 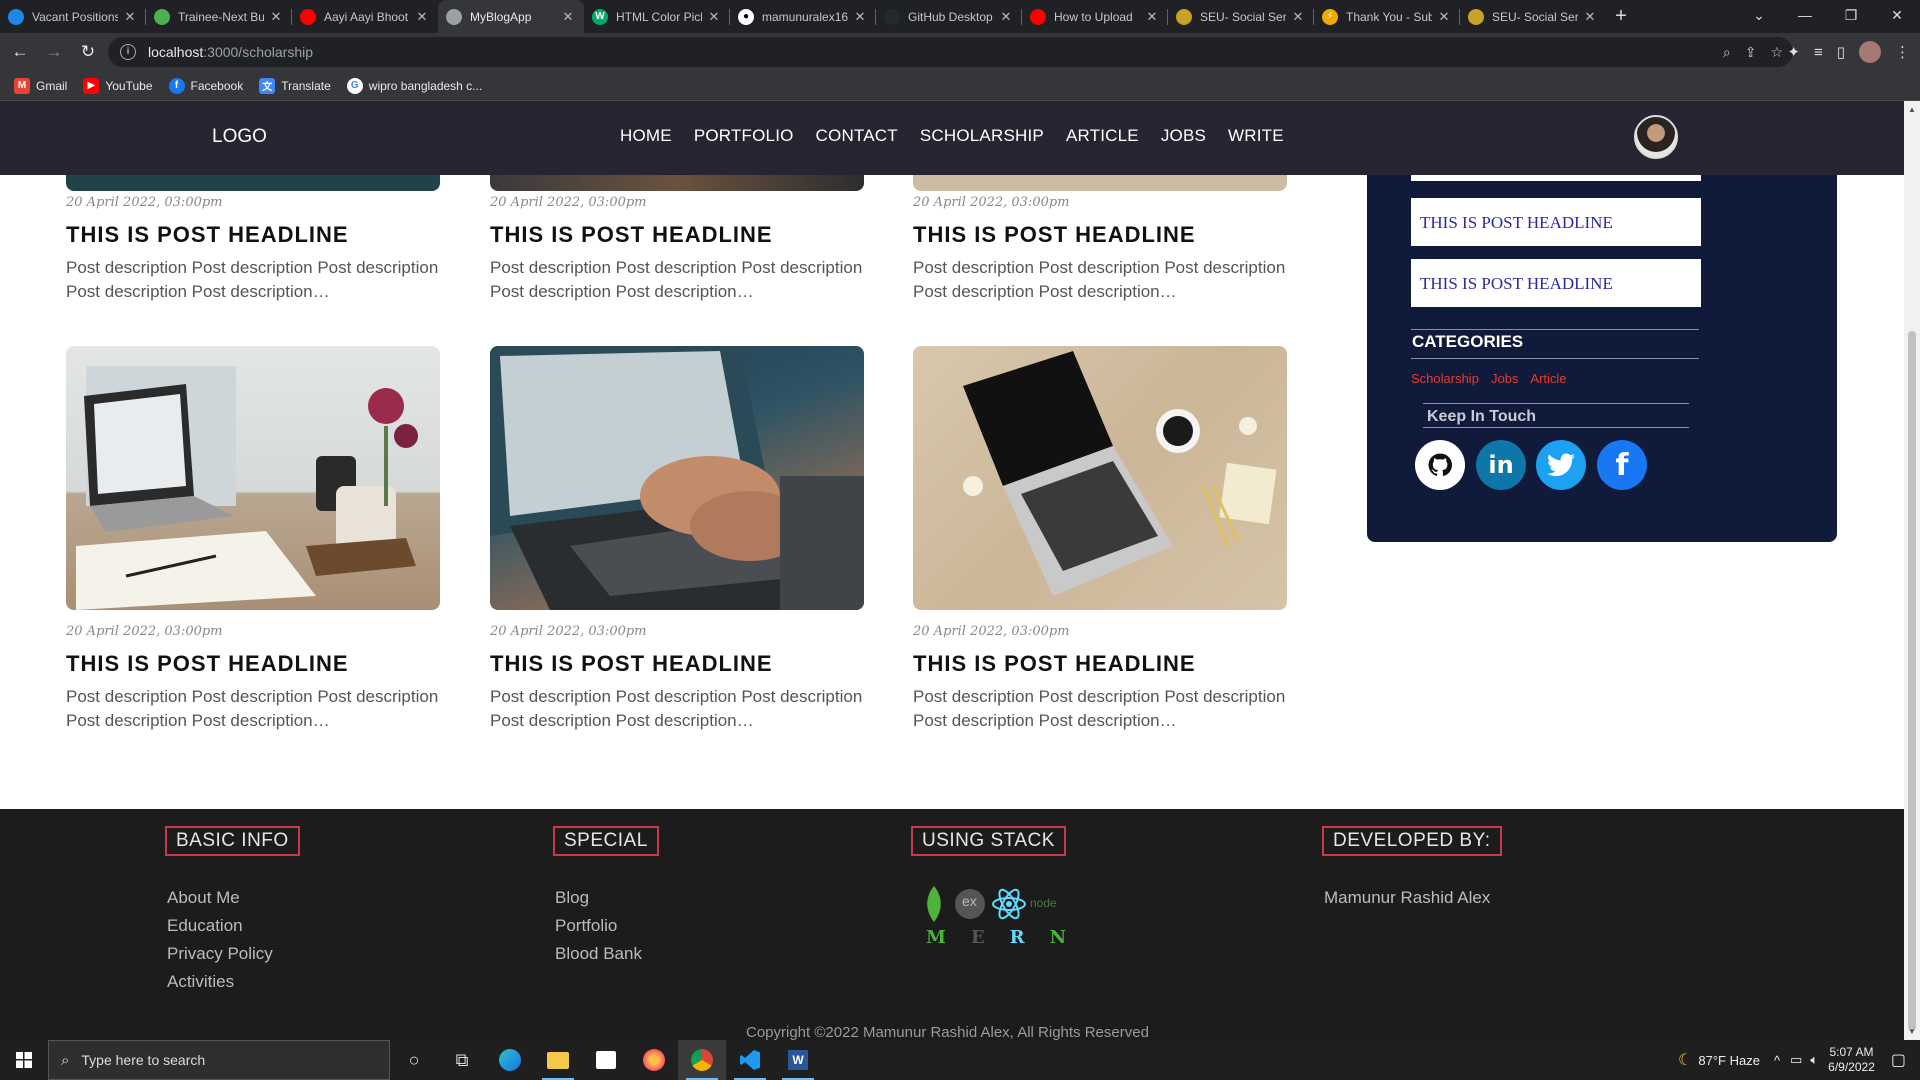 What do you see at coordinates (1851, 16) in the screenshot?
I see `restore-icon: ❐` at bounding box center [1851, 16].